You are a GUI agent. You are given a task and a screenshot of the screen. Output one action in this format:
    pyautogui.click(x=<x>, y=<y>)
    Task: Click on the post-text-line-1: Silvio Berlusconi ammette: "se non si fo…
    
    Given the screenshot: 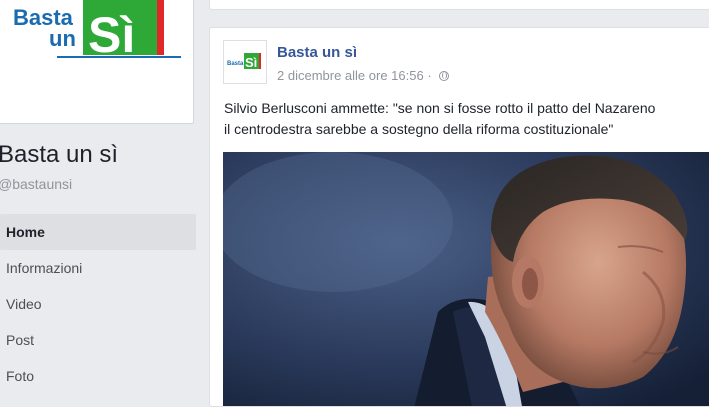 What is the action you would take?
    pyautogui.click(x=440, y=108)
    